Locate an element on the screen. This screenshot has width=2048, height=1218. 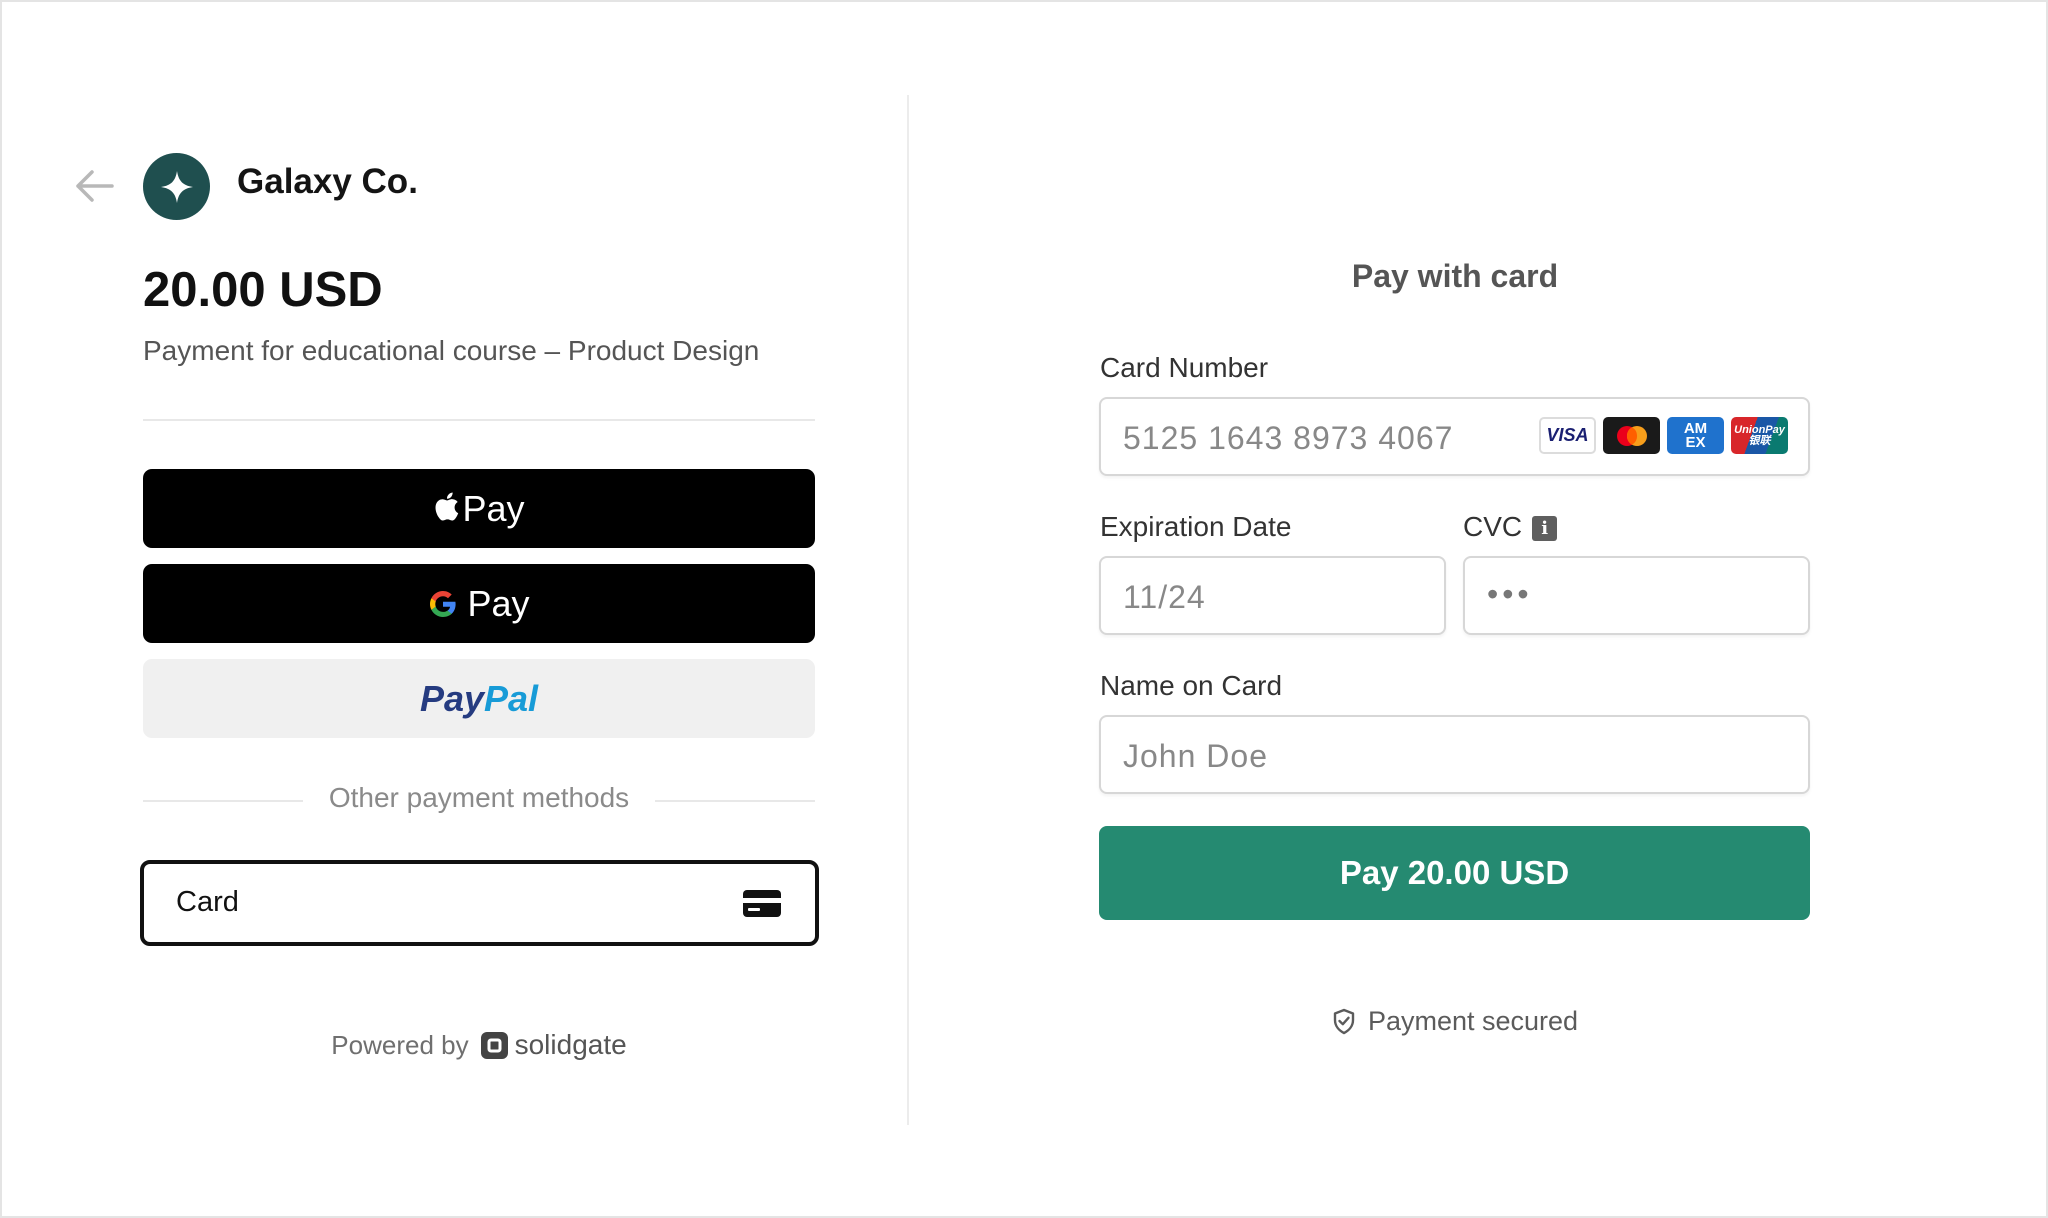
divider is located at coordinates (479, 420).